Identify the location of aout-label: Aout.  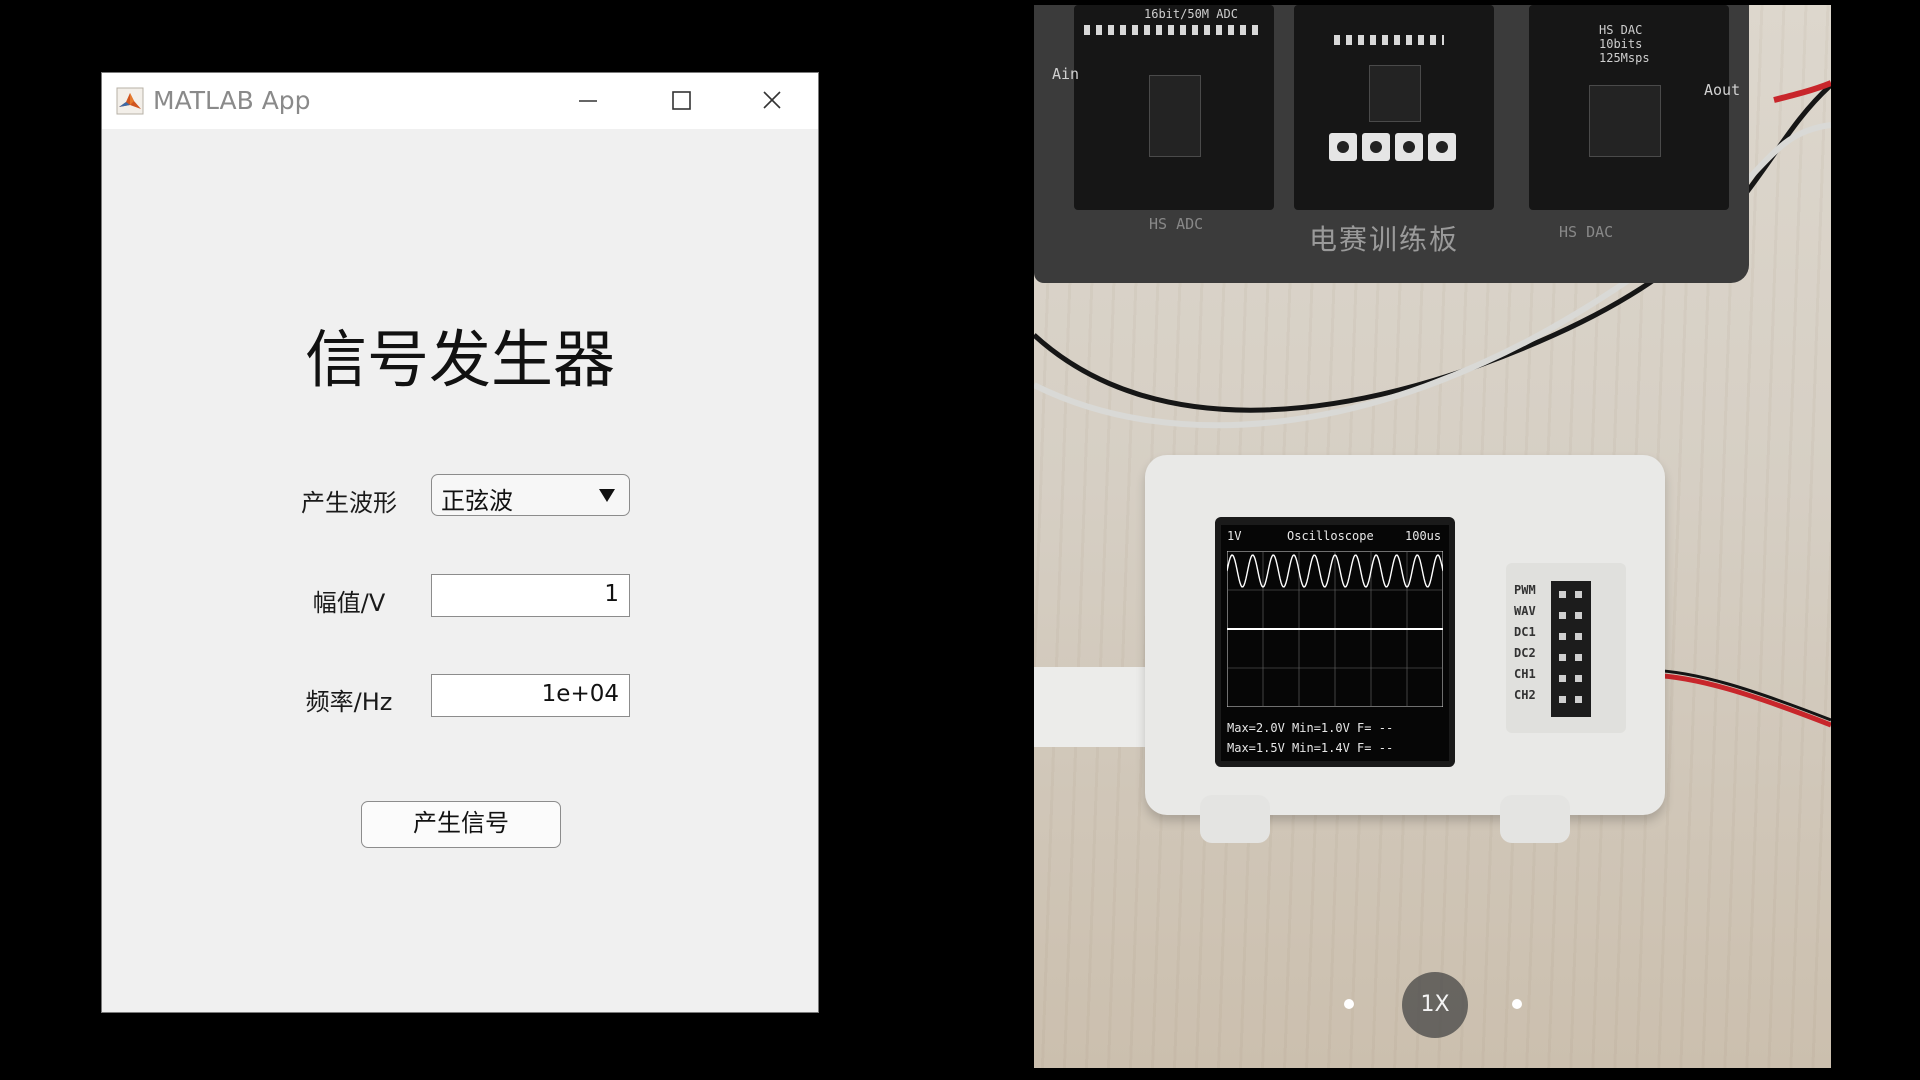
(1722, 90).